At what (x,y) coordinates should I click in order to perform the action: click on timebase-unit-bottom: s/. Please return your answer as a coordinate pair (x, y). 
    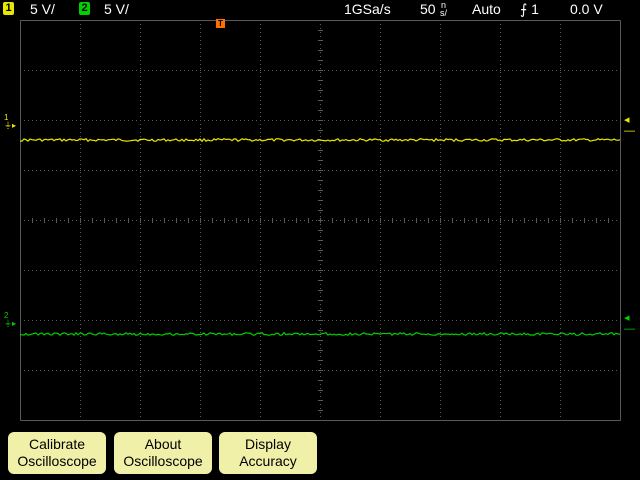
    Looking at the image, I should click on (444, 13).